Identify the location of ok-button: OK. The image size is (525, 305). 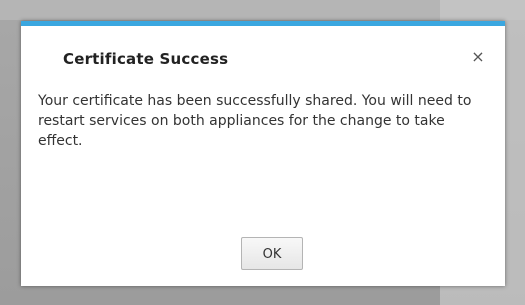
(272, 253).